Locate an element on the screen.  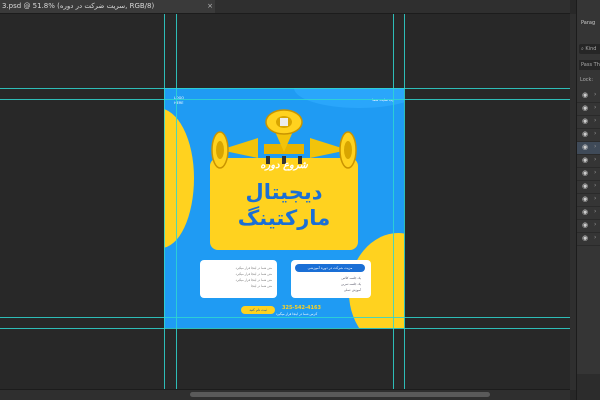
address-text: آدرس شما در اینجا قرار میگیرد is located at coordinates (297, 314).